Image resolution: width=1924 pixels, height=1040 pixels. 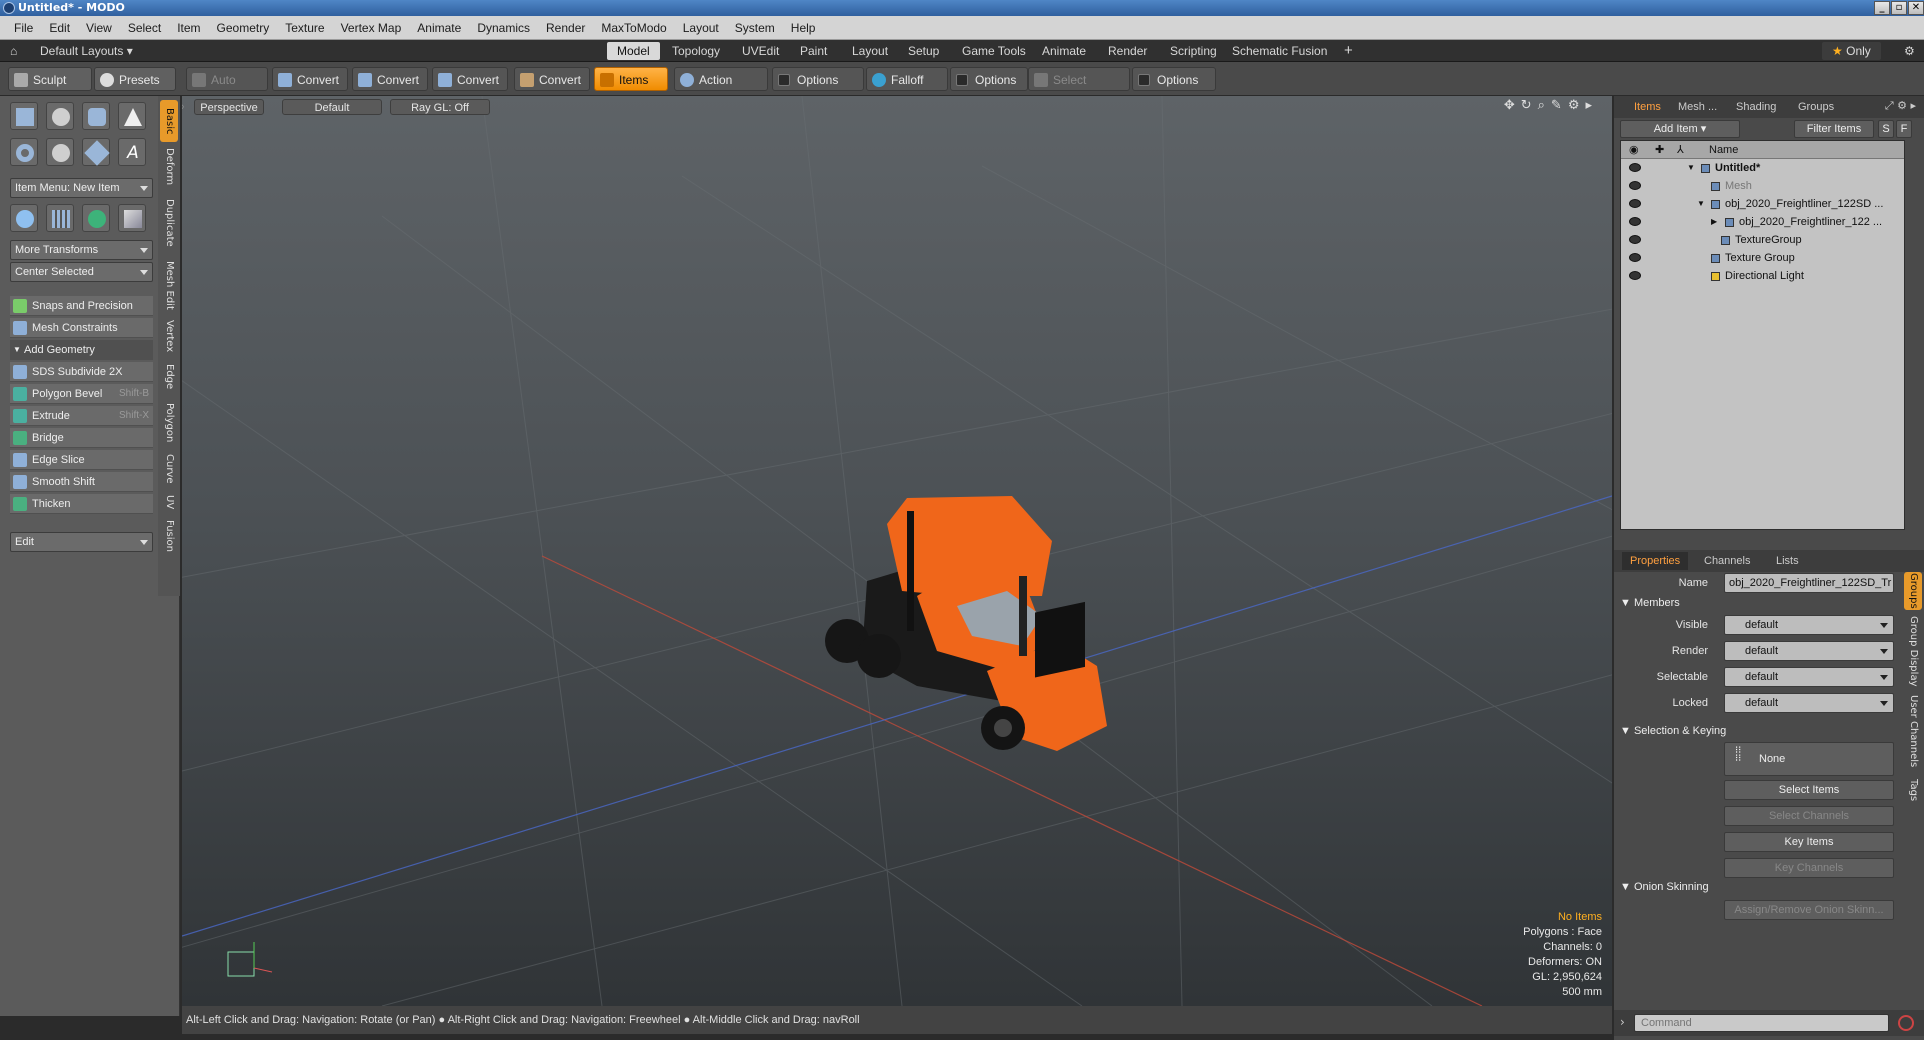 What do you see at coordinates (1834, 129) in the screenshot?
I see `filter-items-button: Filter Items` at bounding box center [1834, 129].